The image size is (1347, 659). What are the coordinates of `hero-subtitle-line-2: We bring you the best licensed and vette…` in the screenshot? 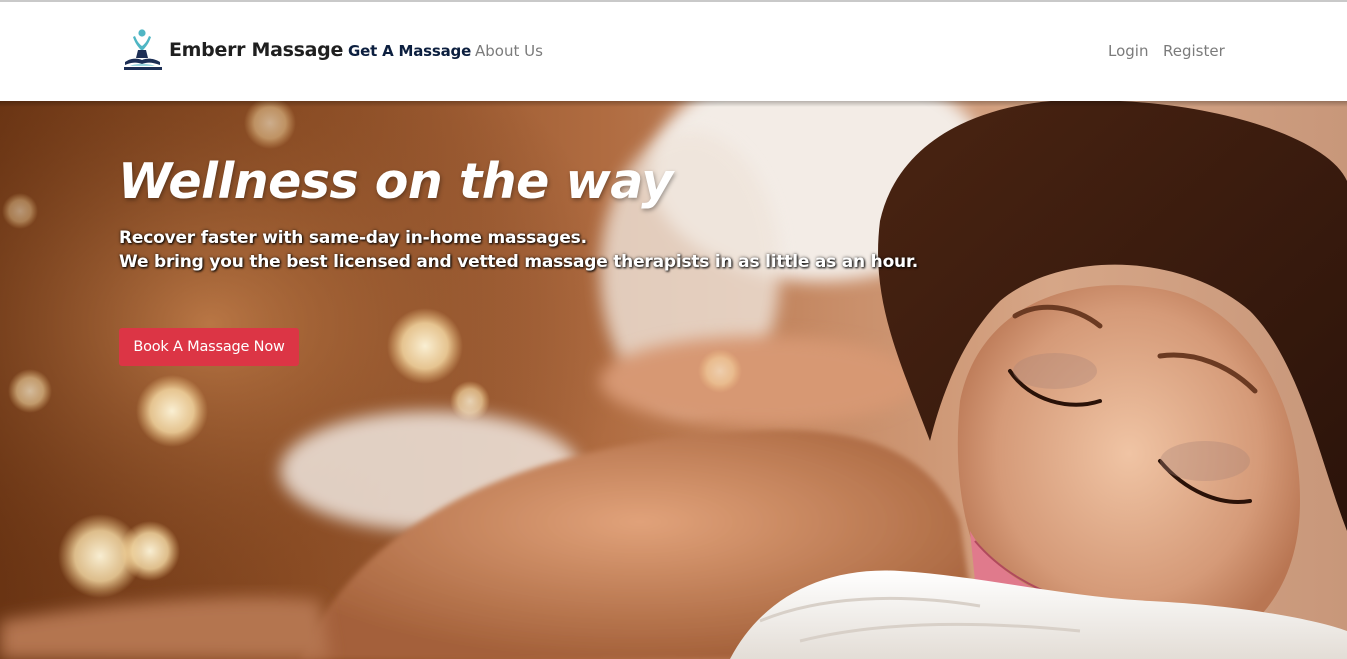 It's located at (518, 262).